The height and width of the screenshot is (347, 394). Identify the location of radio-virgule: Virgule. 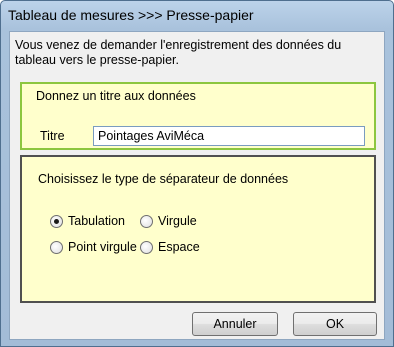
(168, 221).